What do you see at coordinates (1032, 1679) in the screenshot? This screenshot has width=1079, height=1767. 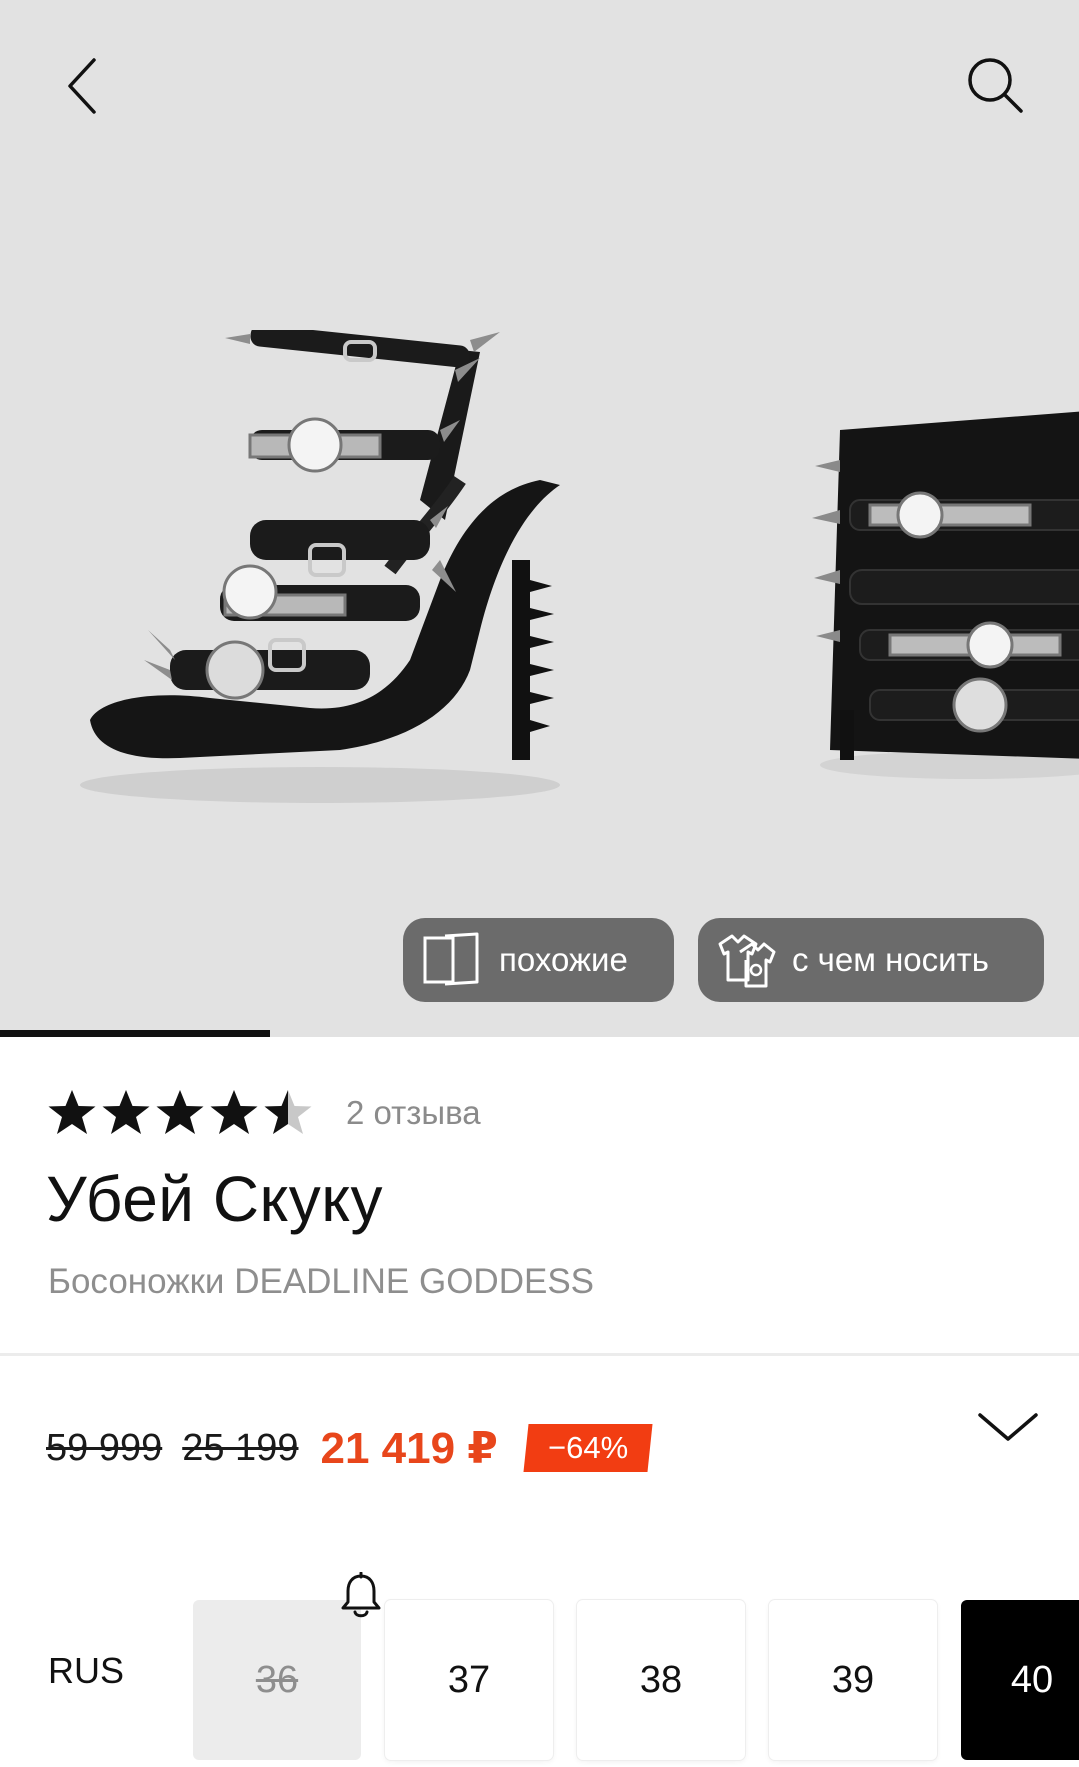 I see `size-label: 40` at bounding box center [1032, 1679].